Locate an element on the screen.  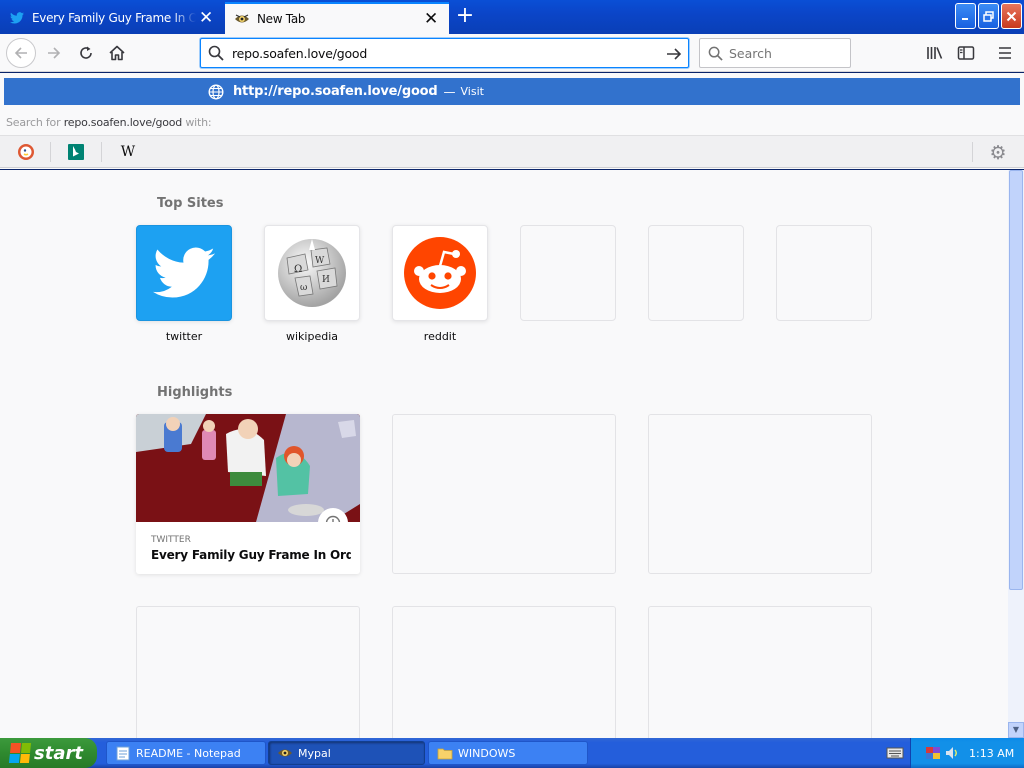
tab-title: Every Family Guy Frame In Order is located at coordinates (114, 18).